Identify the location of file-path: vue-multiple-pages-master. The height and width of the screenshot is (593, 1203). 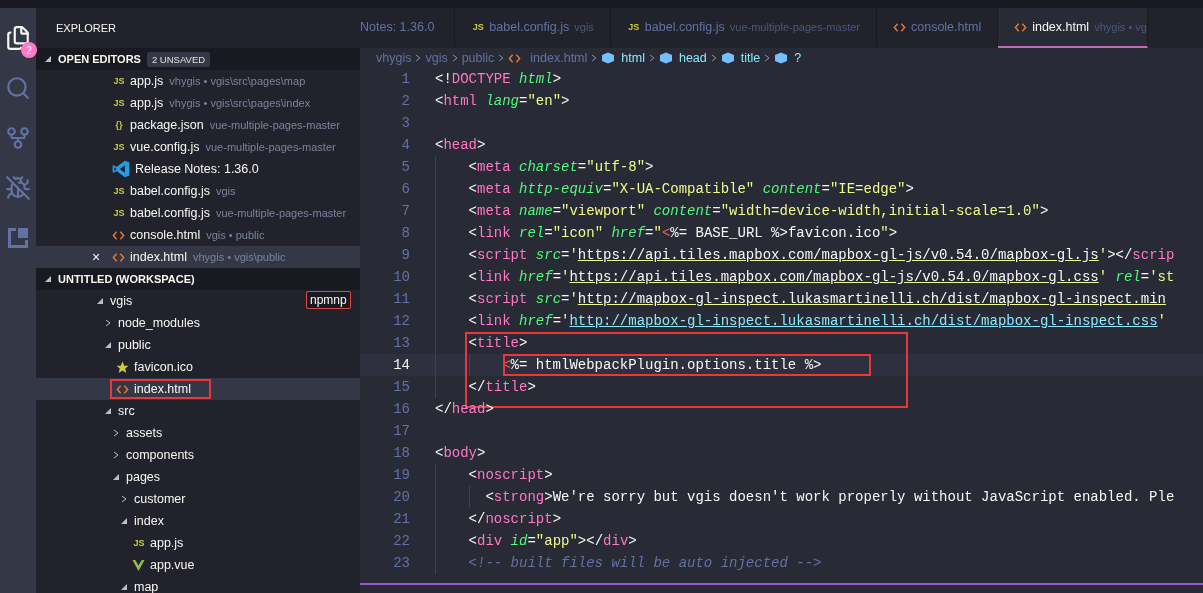
(274, 125).